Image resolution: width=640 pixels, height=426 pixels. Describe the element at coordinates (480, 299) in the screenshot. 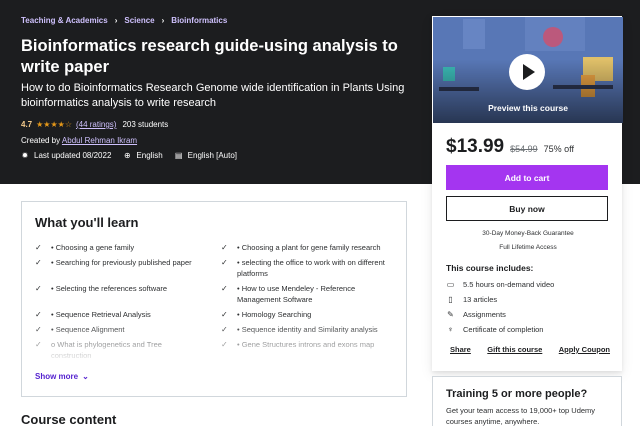

I see `include-item-label: 13 articles` at that location.